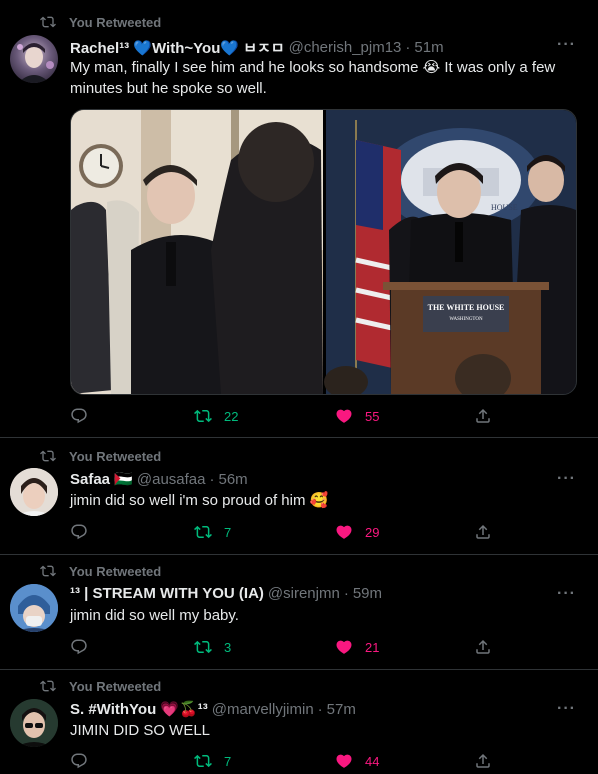 The image size is (598, 774). What do you see at coordinates (216, 416) in the screenshot?
I see `retweet-button: 22` at bounding box center [216, 416].